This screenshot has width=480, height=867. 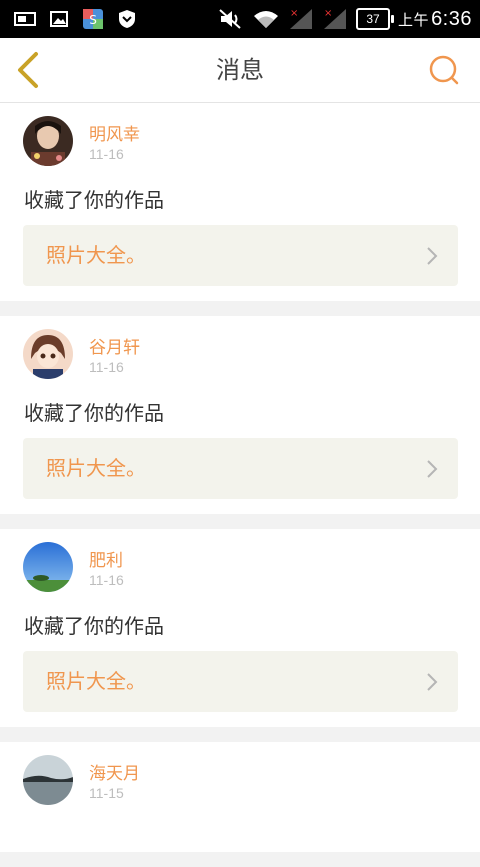 I want to click on sender-name: 谷月轩, so click(x=114, y=345).